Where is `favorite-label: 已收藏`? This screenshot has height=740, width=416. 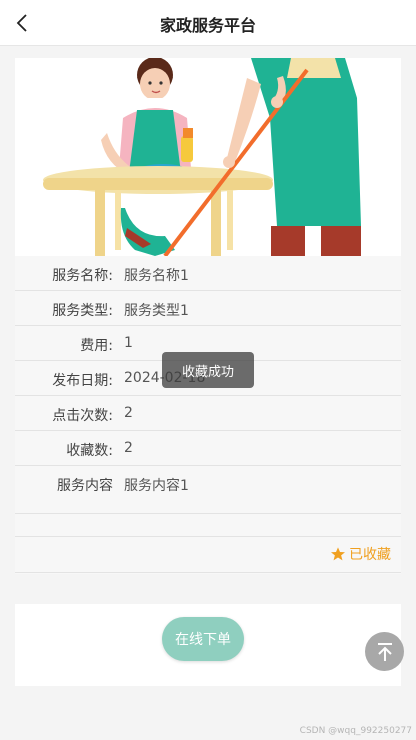
favorite-label: 已收藏 is located at coordinates (370, 555).